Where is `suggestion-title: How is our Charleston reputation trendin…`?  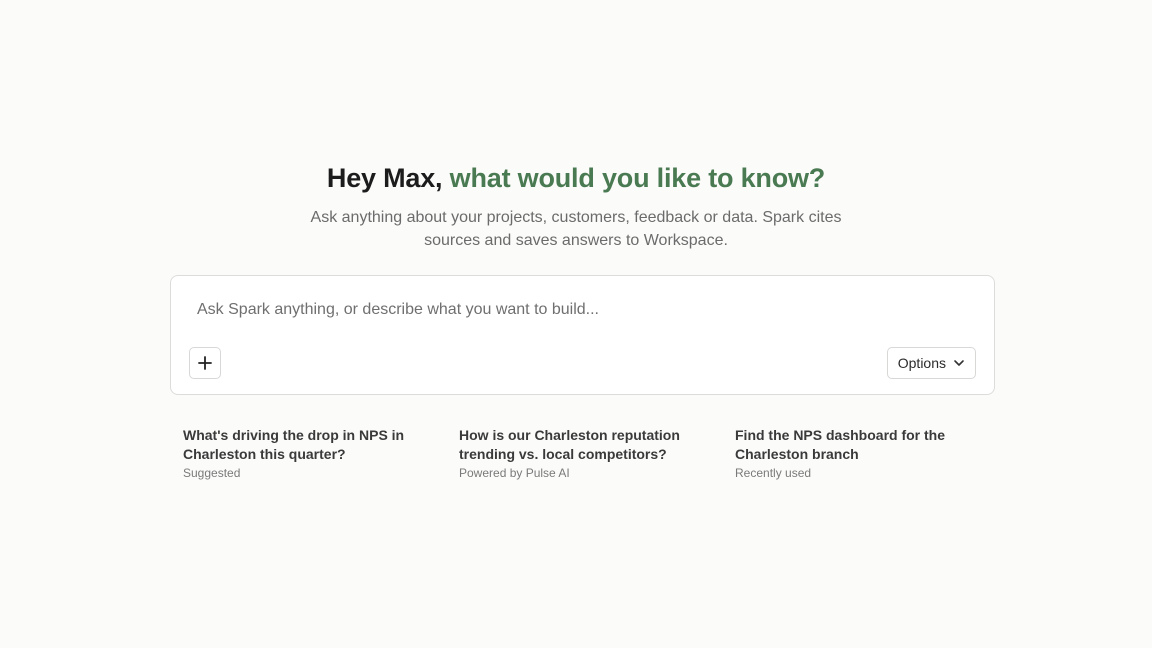
suggestion-title: How is our Charleston reputation trendin… is located at coordinates (569, 444).